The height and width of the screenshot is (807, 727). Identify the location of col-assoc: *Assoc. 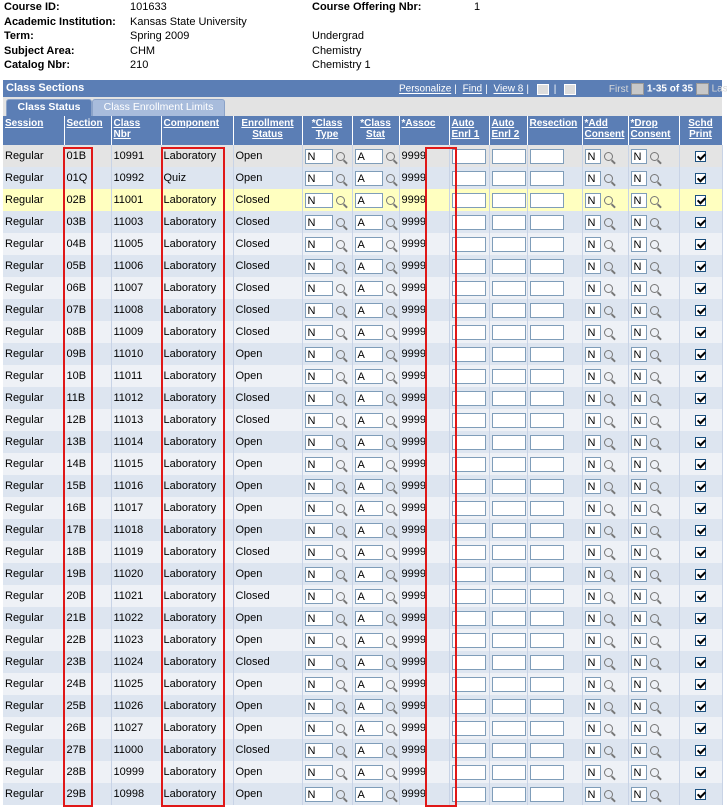
(424, 130).